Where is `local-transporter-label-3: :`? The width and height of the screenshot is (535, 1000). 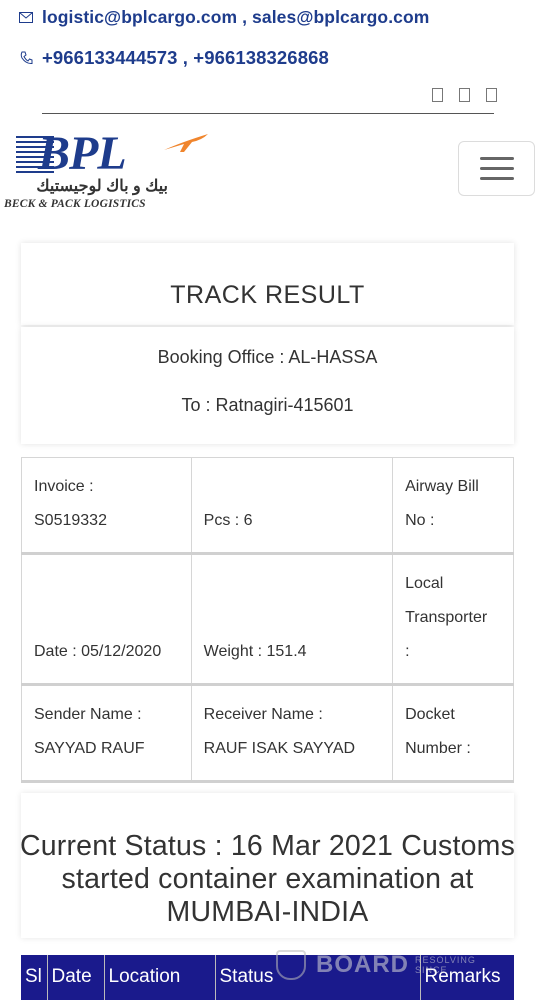 local-transporter-label-3: : is located at coordinates (407, 651).